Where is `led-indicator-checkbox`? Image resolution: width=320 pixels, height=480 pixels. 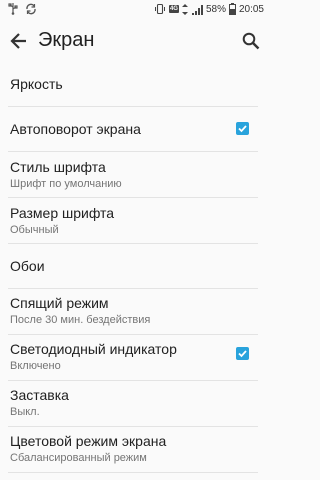 led-indicator-checkbox is located at coordinates (242, 353).